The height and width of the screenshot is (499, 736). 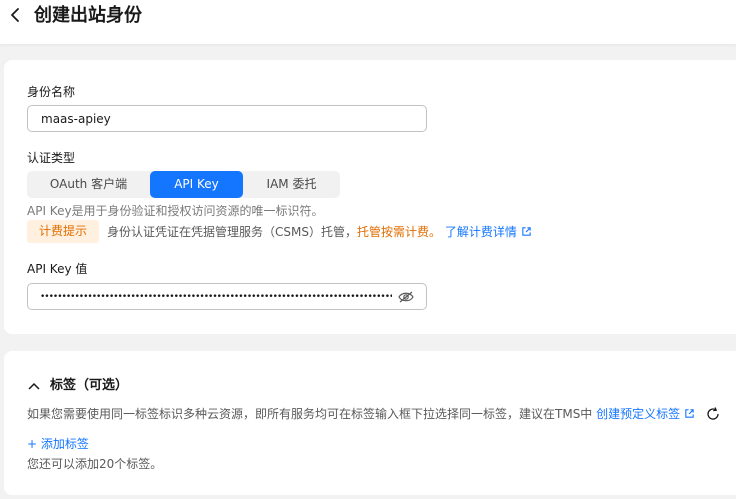 What do you see at coordinates (175, 211) in the screenshot?
I see `auth-type-hint: API Key是用于身份验证和授权访问资源的唯一标识符。` at bounding box center [175, 211].